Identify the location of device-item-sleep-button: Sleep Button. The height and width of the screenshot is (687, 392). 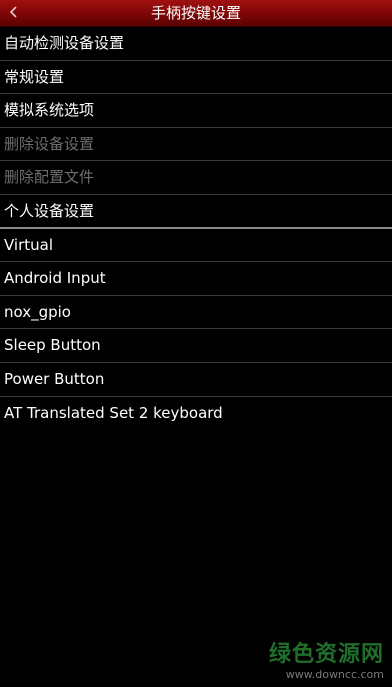
(196, 346).